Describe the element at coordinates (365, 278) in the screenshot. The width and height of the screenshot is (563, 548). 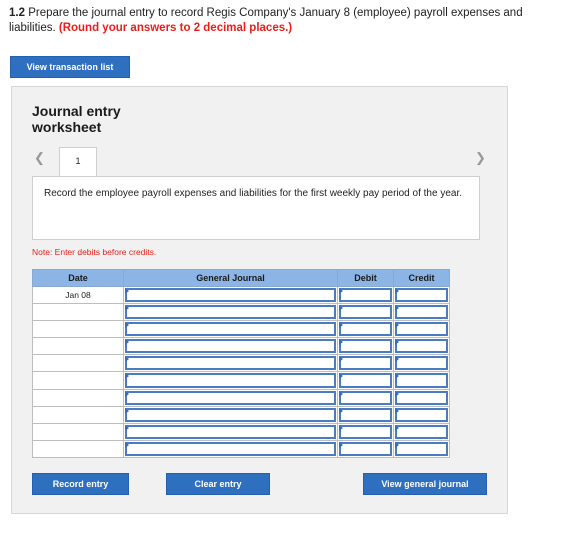
I see `debit-column-header: Debit` at that location.